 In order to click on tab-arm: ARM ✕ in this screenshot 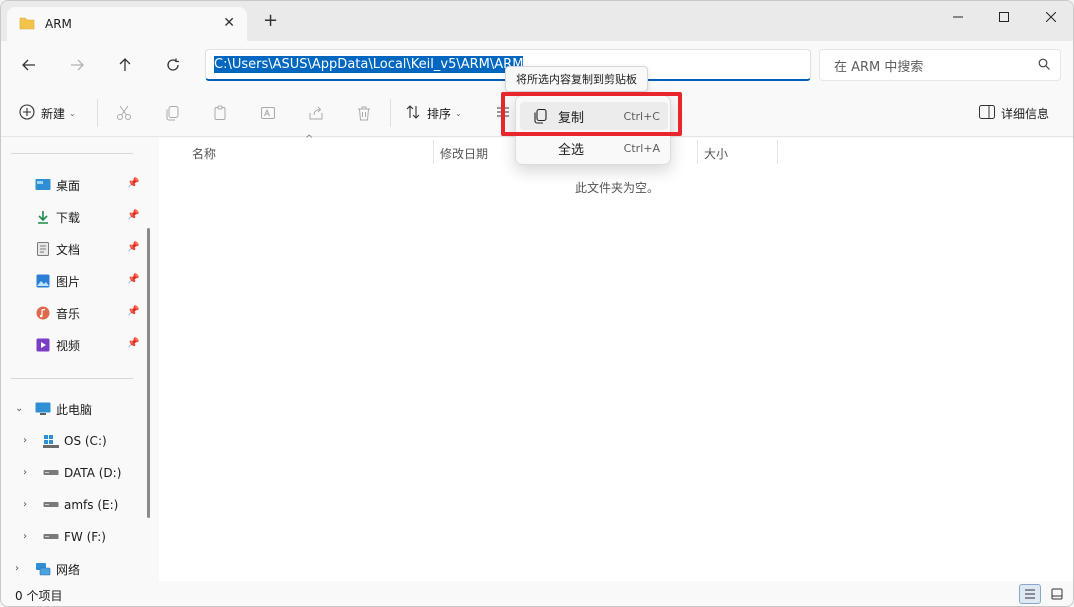, I will do `click(127, 24)`.